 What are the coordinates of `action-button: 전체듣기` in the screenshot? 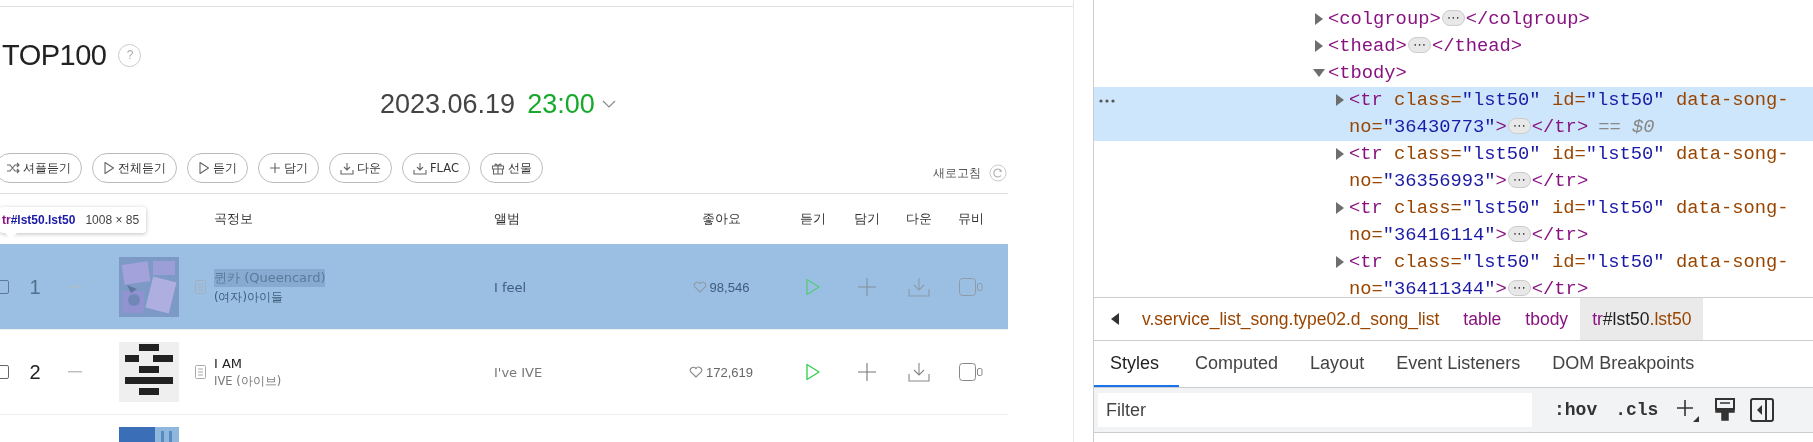 It's located at (134, 168).